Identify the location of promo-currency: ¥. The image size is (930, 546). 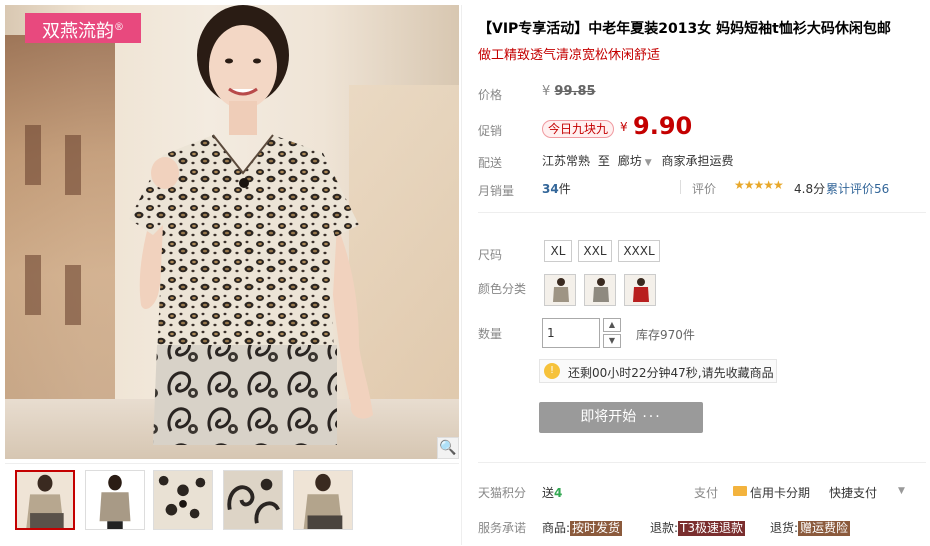
(624, 127).